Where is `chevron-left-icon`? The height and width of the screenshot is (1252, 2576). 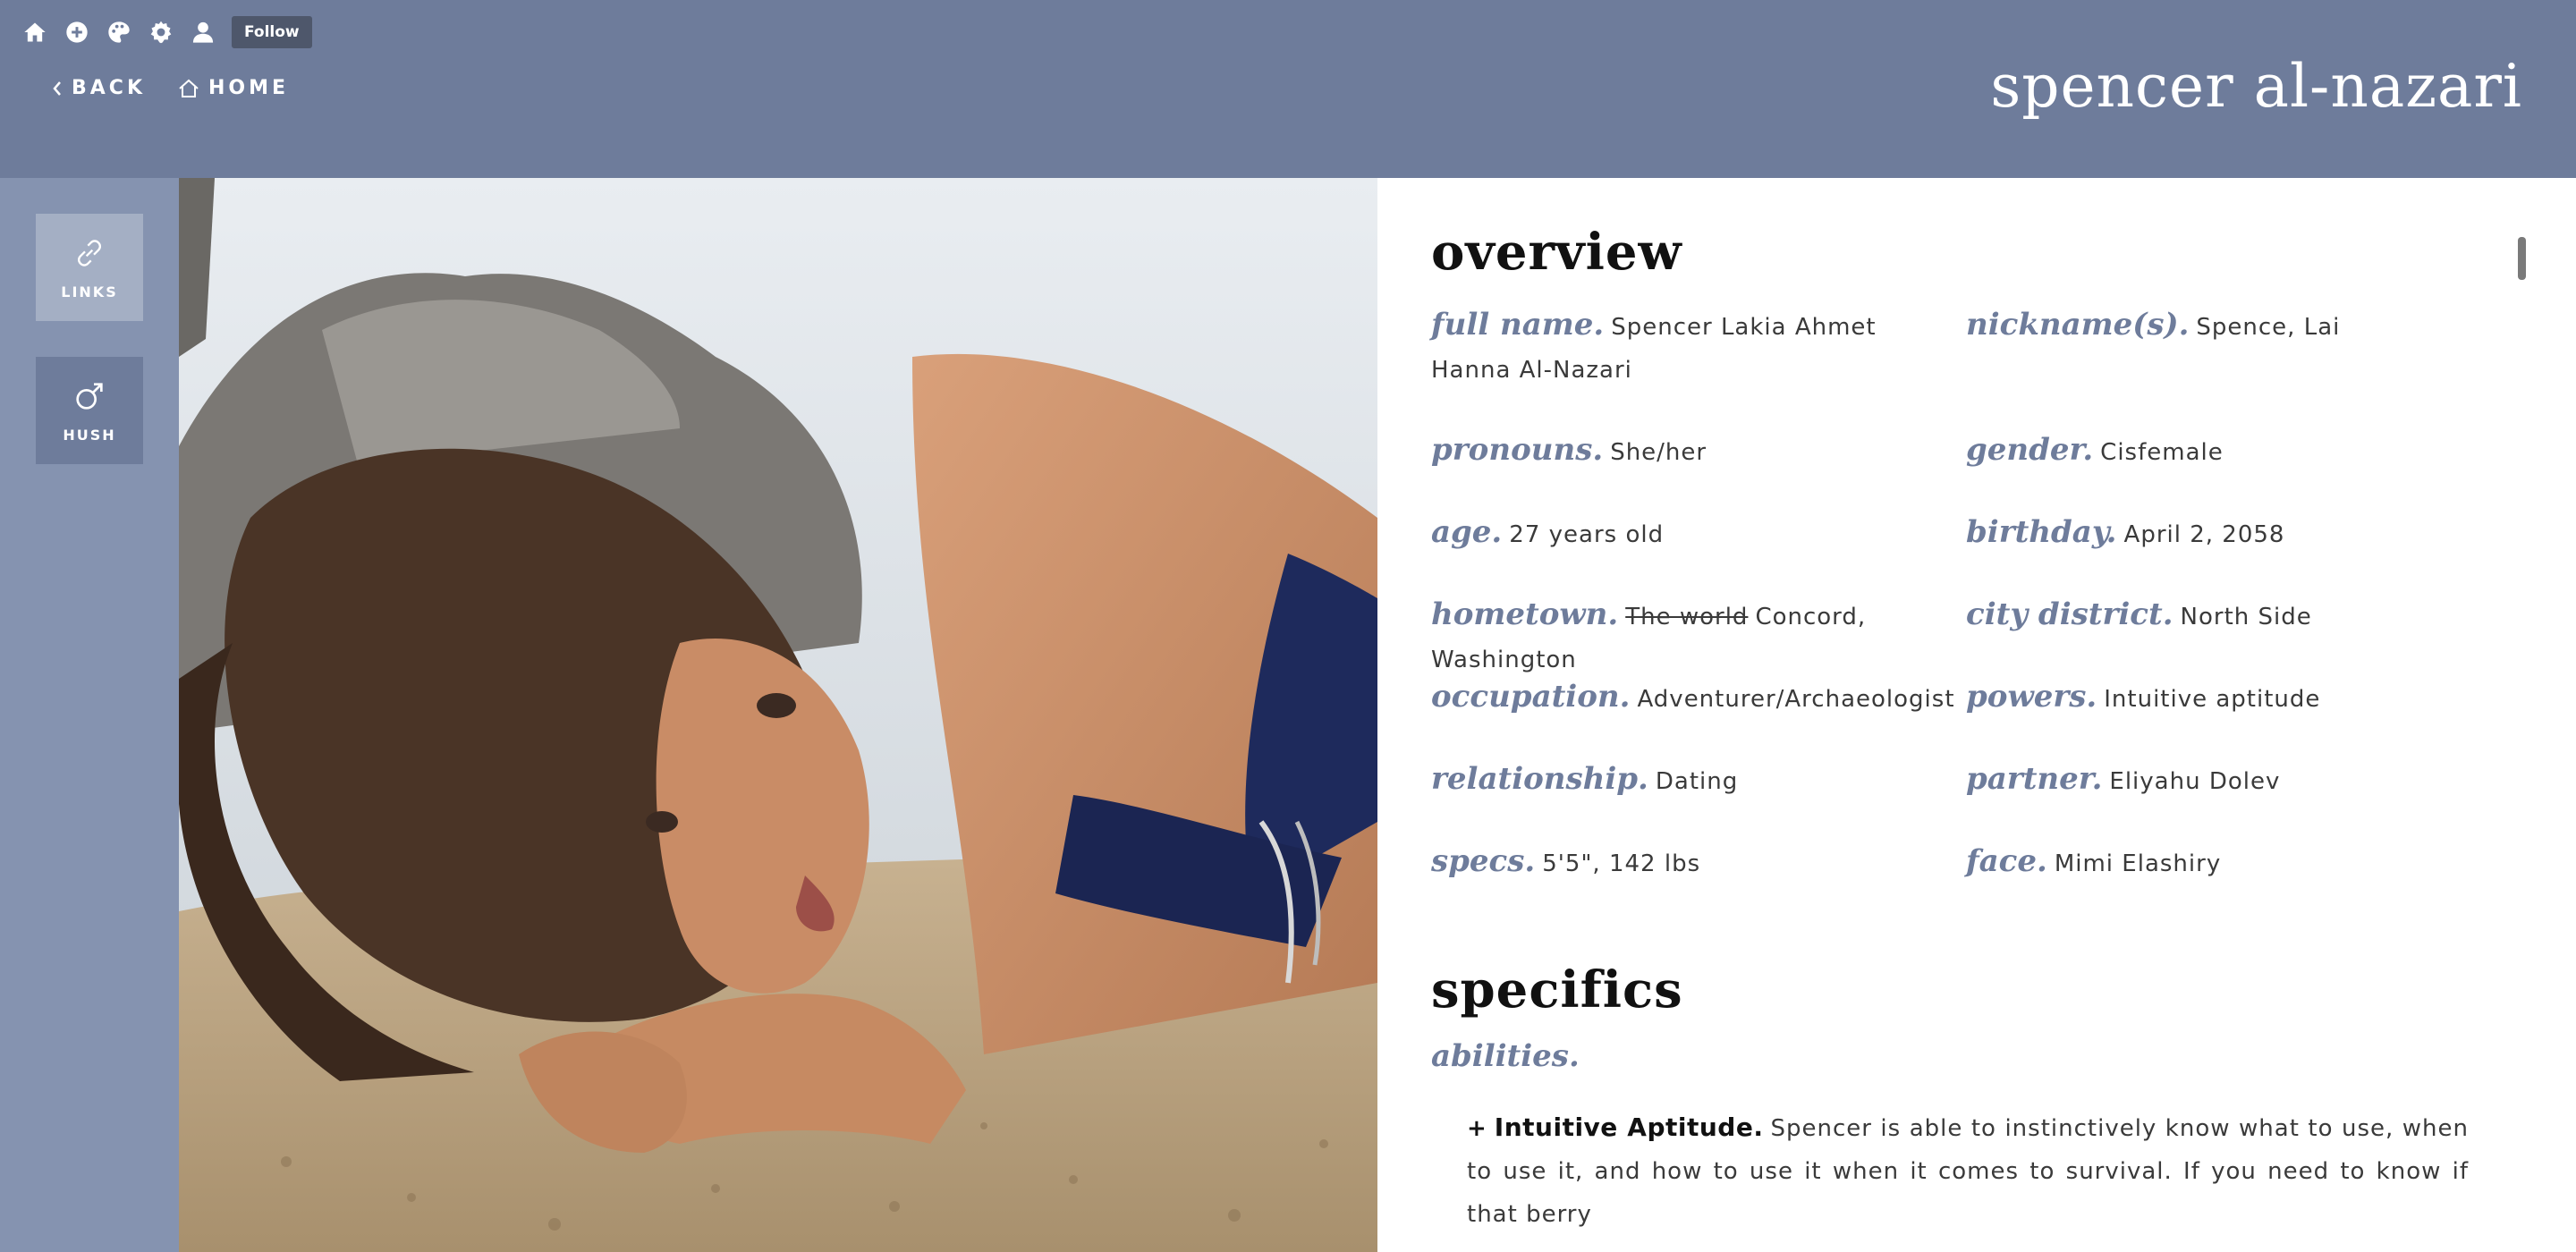 chevron-left-icon is located at coordinates (57, 88).